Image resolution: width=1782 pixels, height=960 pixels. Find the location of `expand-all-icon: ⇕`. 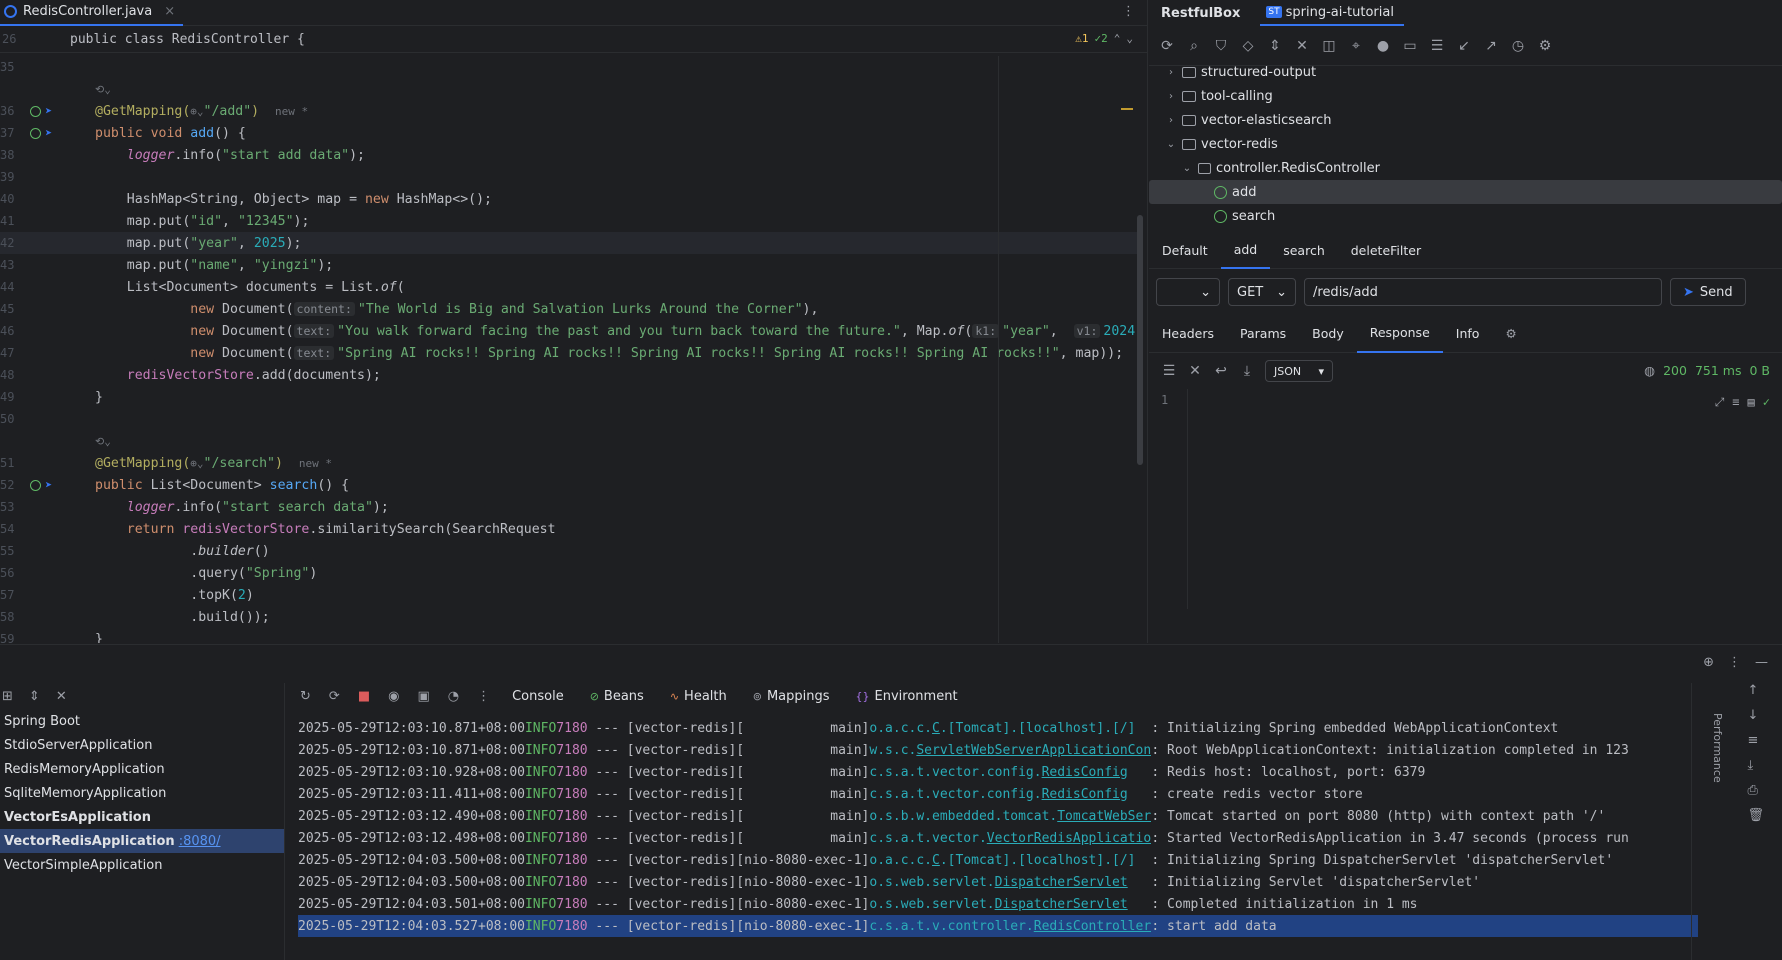

expand-all-icon: ⇕ is located at coordinates (1275, 46).